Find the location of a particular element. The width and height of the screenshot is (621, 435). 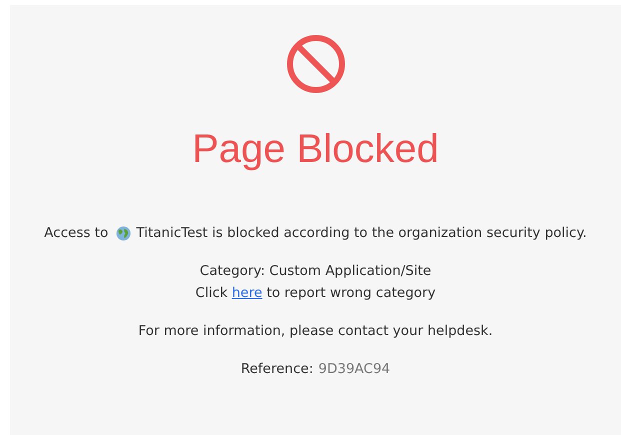

reference-label: Reference: is located at coordinates (277, 369).